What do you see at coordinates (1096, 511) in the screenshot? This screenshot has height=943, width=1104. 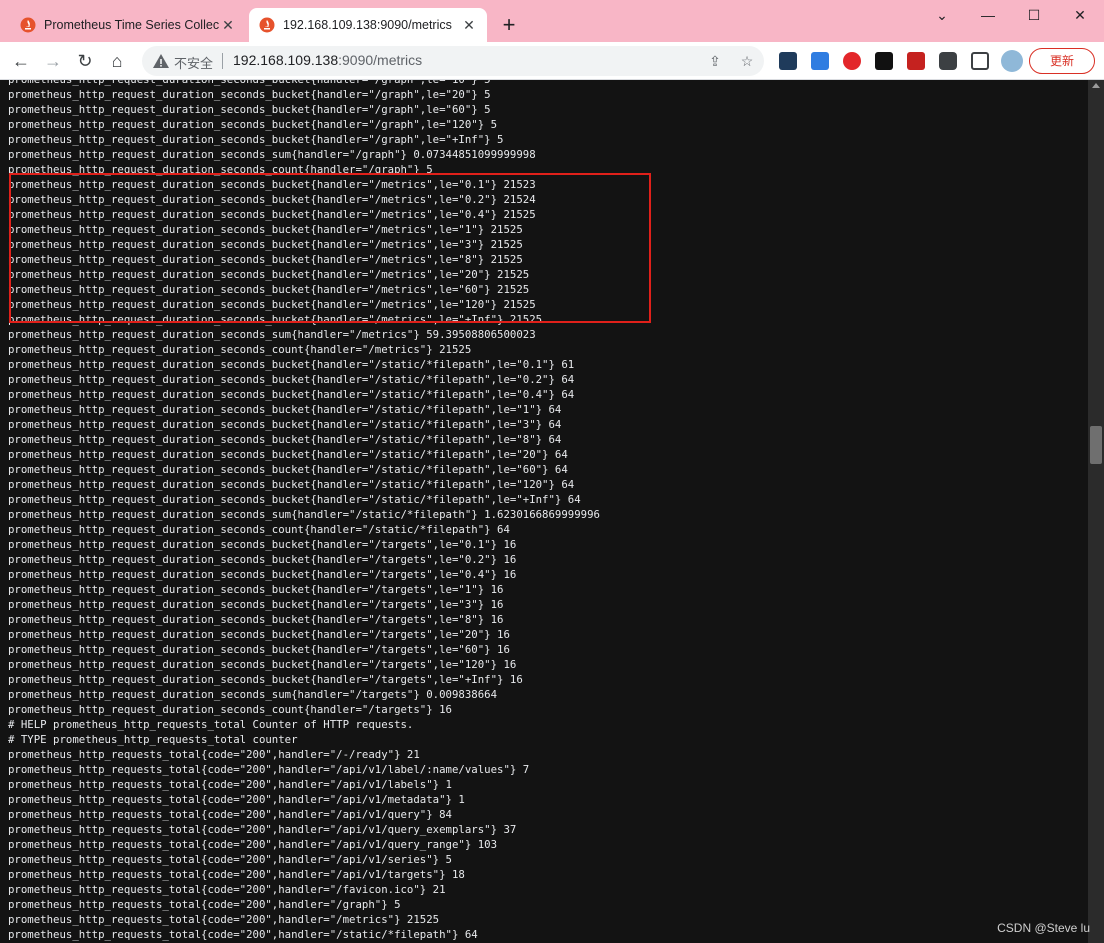 I see `vertical-scrollbar` at bounding box center [1096, 511].